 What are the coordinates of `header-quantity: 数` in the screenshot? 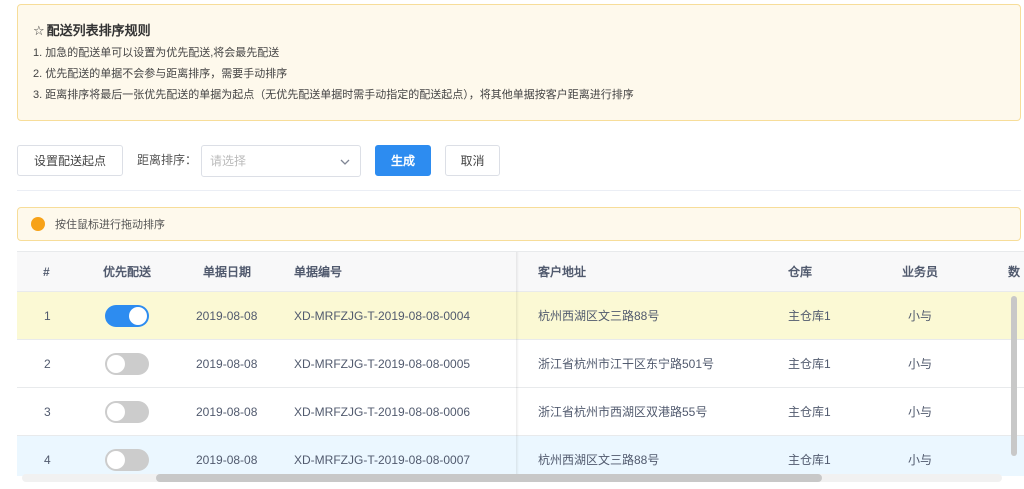 It's located at (1014, 272).